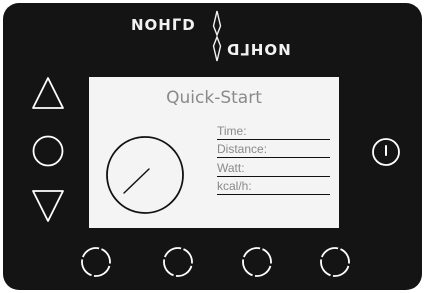 The image size is (425, 293). What do you see at coordinates (273, 149) in the screenshot?
I see `distance-field: Distance:` at bounding box center [273, 149].